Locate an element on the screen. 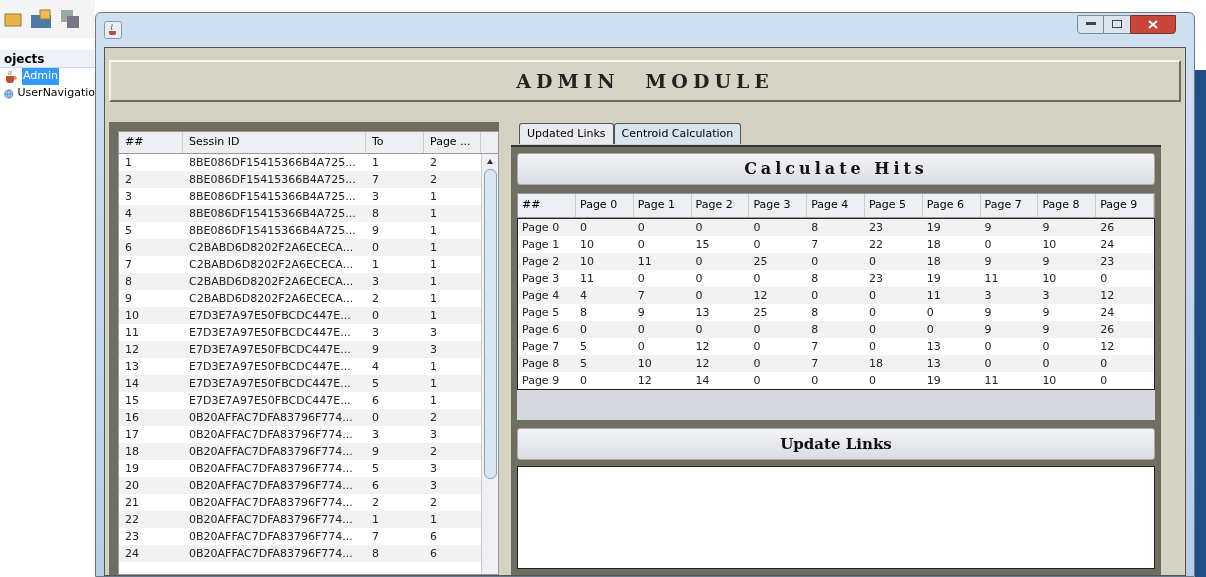  close-button is located at coordinates (1153, 24).